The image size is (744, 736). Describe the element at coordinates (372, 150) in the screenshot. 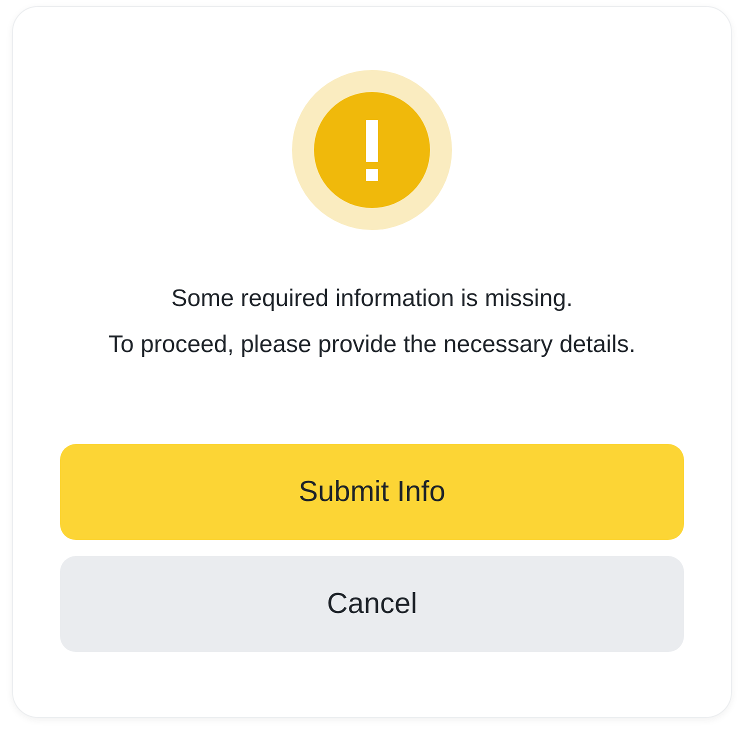

I see `warning-icon` at that location.